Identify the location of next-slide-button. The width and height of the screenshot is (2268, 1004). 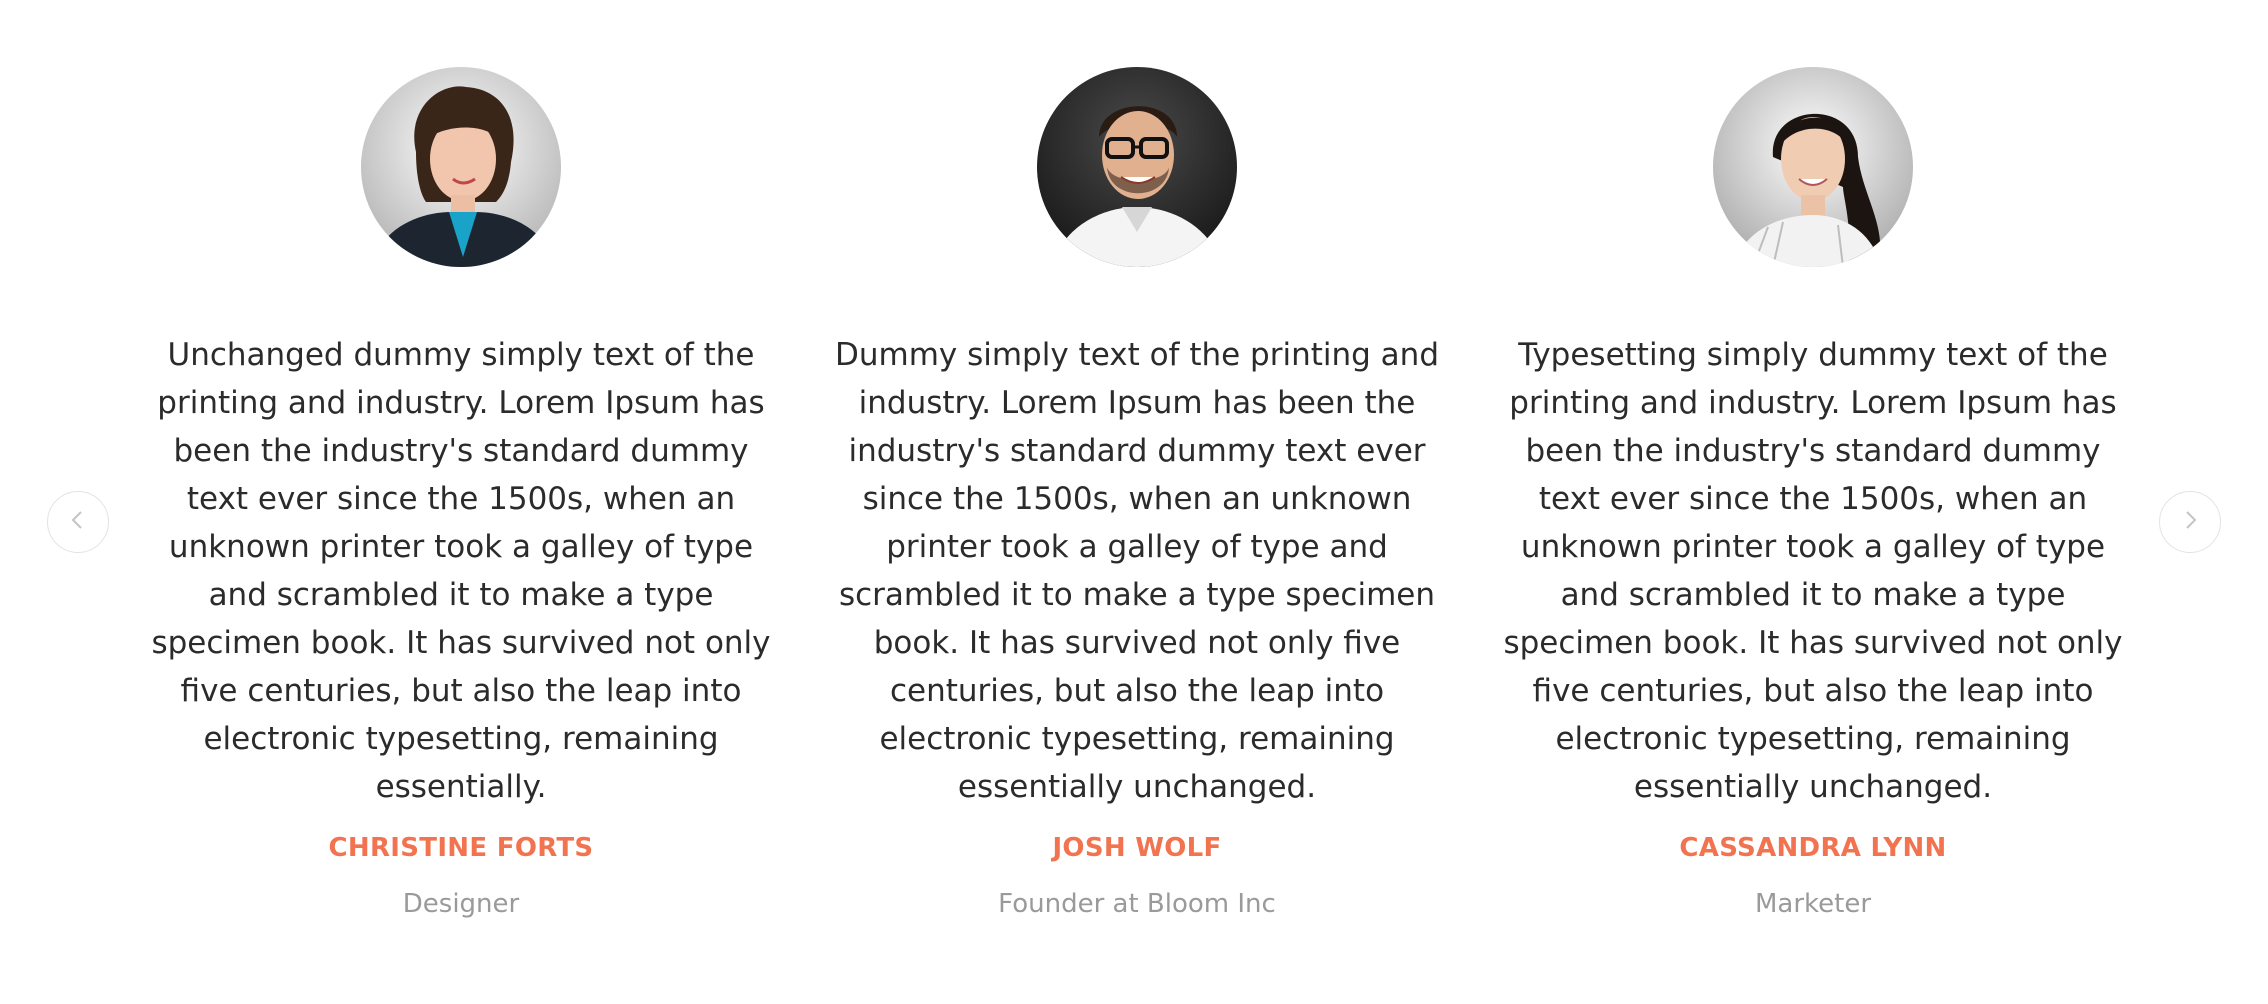
(2190, 522).